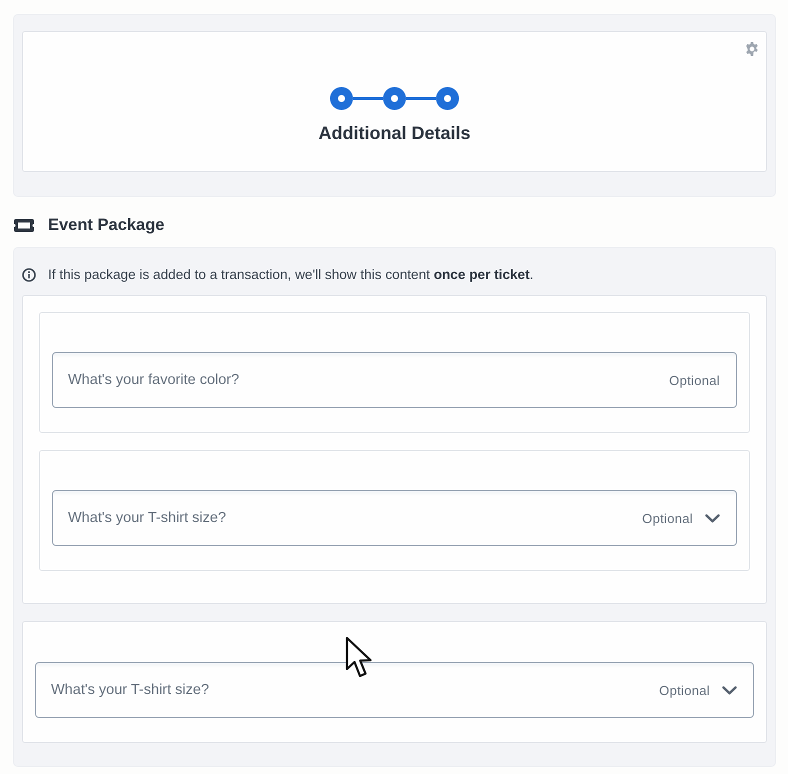 The height and width of the screenshot is (774, 788). Describe the element at coordinates (394, 133) in the screenshot. I see `step-title: Additional Details` at that location.